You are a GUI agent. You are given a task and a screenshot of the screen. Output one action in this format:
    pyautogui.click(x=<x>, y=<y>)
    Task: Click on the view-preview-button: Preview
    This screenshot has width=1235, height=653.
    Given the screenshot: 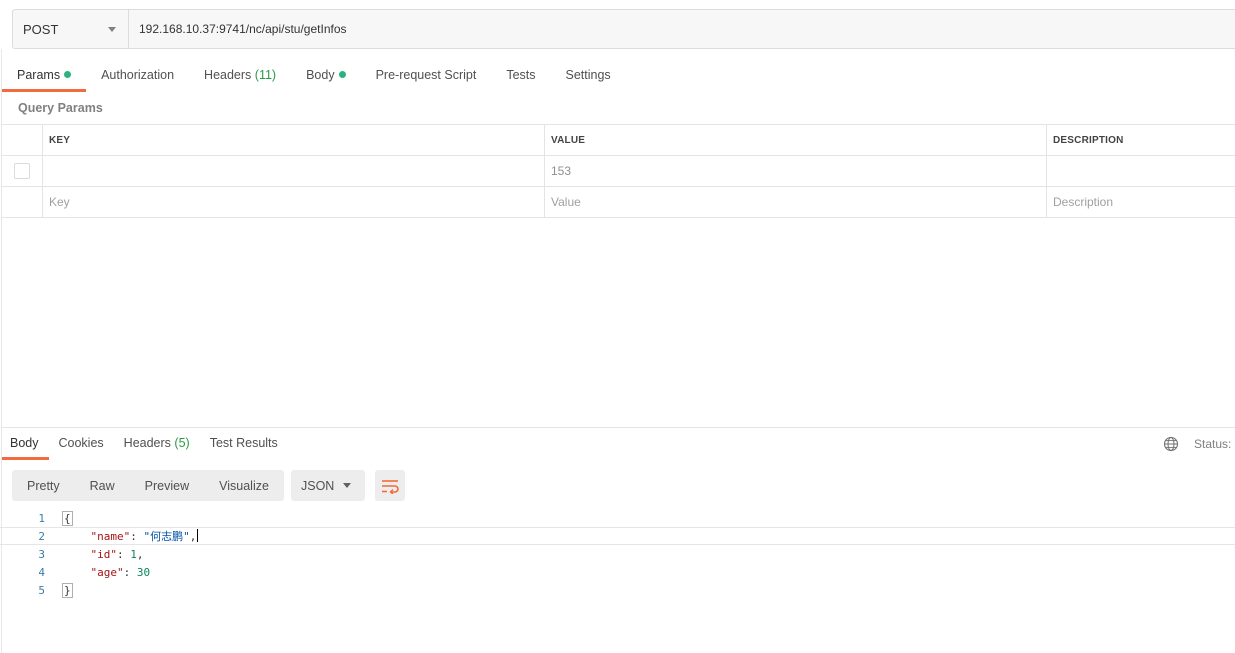 What is the action you would take?
    pyautogui.click(x=167, y=485)
    